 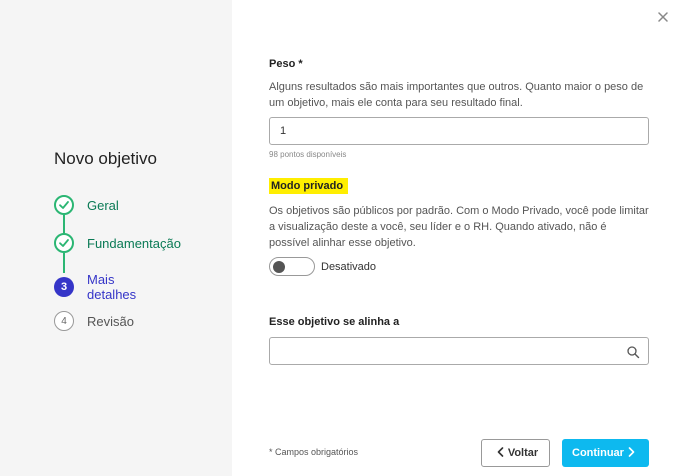 What do you see at coordinates (308, 154) in the screenshot?
I see `weight-hint: 98 pontos disponíveis` at bounding box center [308, 154].